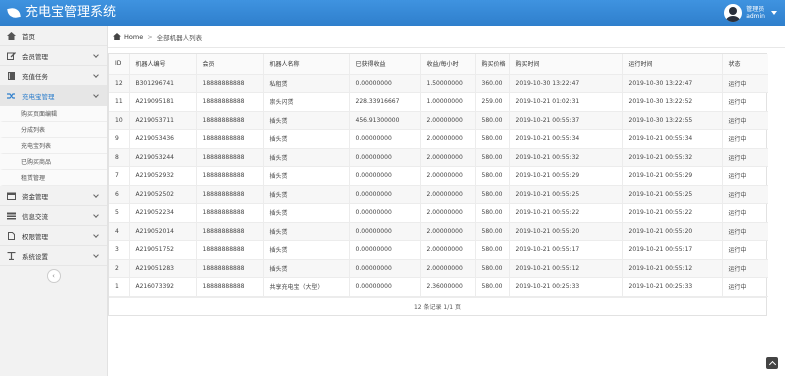 The image size is (785, 376). I want to click on app-title: 充电宝管理系统, so click(71, 12).